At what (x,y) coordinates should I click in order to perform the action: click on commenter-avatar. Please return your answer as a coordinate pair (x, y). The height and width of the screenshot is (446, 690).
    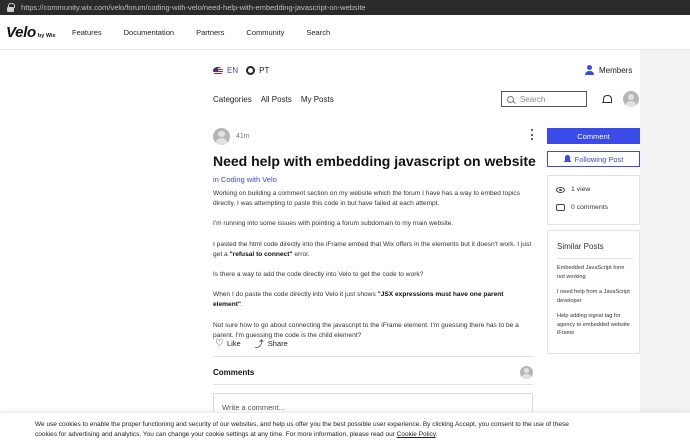
    Looking at the image, I should click on (526, 372).